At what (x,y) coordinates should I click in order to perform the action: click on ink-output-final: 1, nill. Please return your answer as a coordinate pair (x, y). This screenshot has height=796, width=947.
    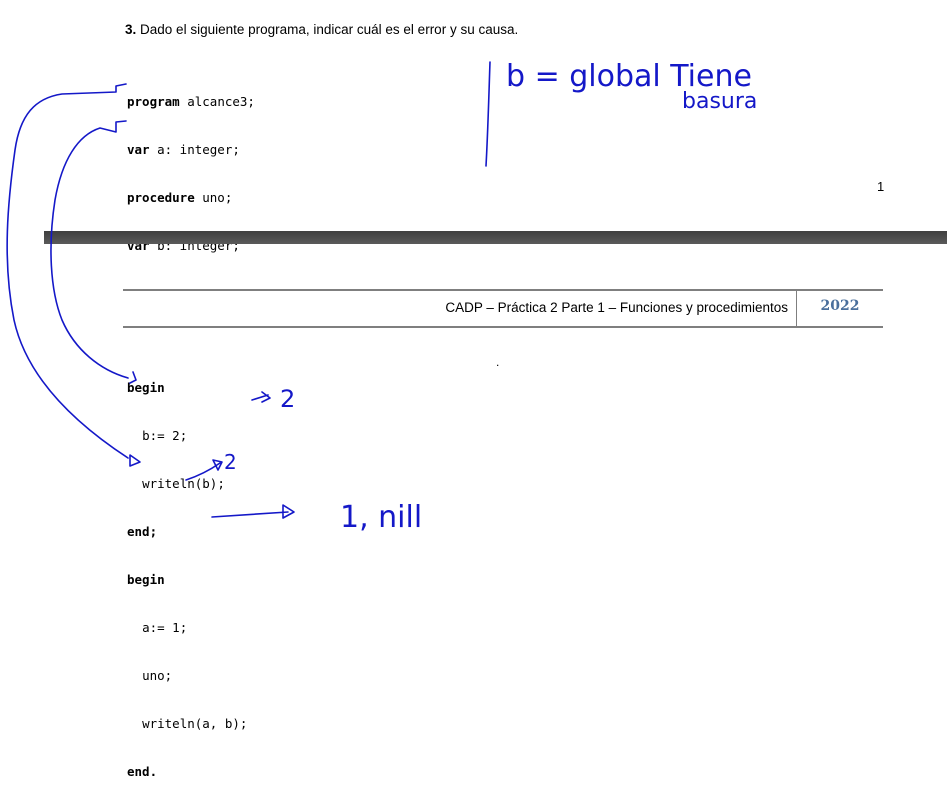
    Looking at the image, I should click on (381, 517).